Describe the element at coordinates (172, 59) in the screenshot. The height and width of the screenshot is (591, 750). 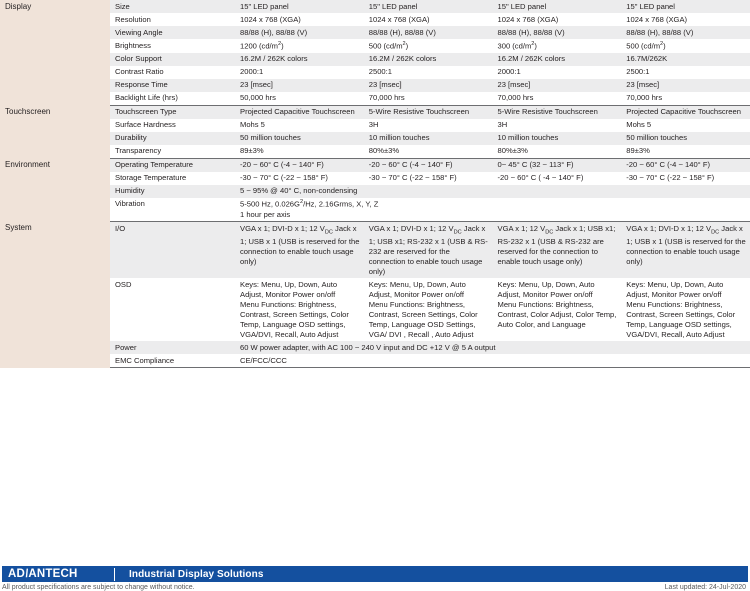
I see `spec-label: Color Support` at that location.